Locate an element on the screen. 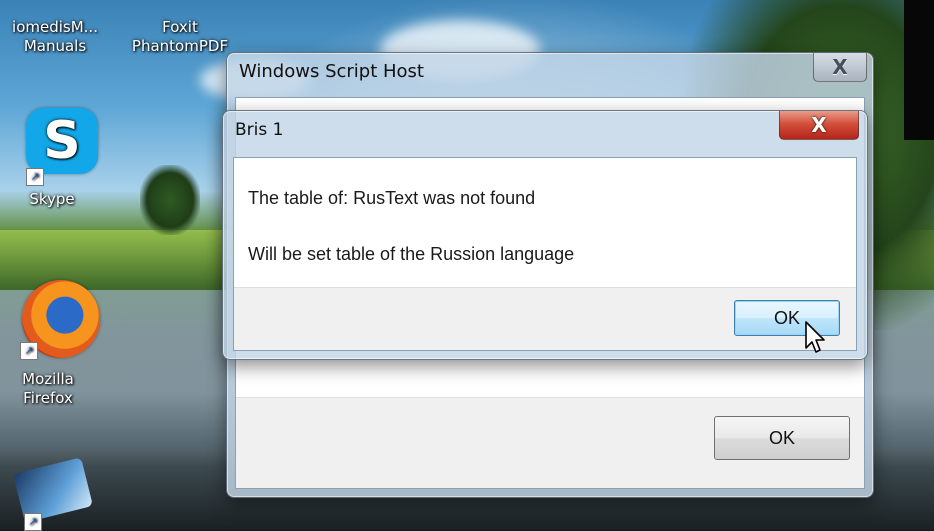 This screenshot has height=531, width=934. desktop-icon-skype: S ↗ Skype is located at coordinates (62, 158).